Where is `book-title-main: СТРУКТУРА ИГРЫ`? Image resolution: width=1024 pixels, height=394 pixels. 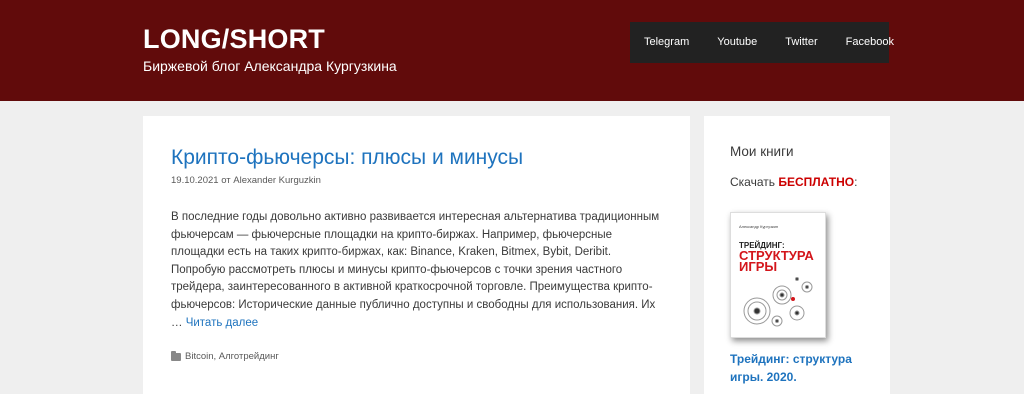
book-title-main: СТРУКТУРА ИГРЫ is located at coordinates (776, 261).